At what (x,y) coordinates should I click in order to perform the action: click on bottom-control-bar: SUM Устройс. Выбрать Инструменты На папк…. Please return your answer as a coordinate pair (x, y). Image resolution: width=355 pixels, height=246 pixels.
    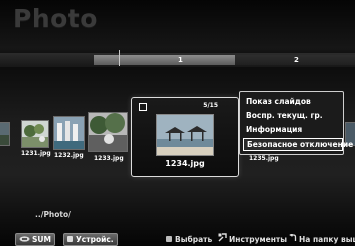
    Looking at the image, I should click on (177, 238).